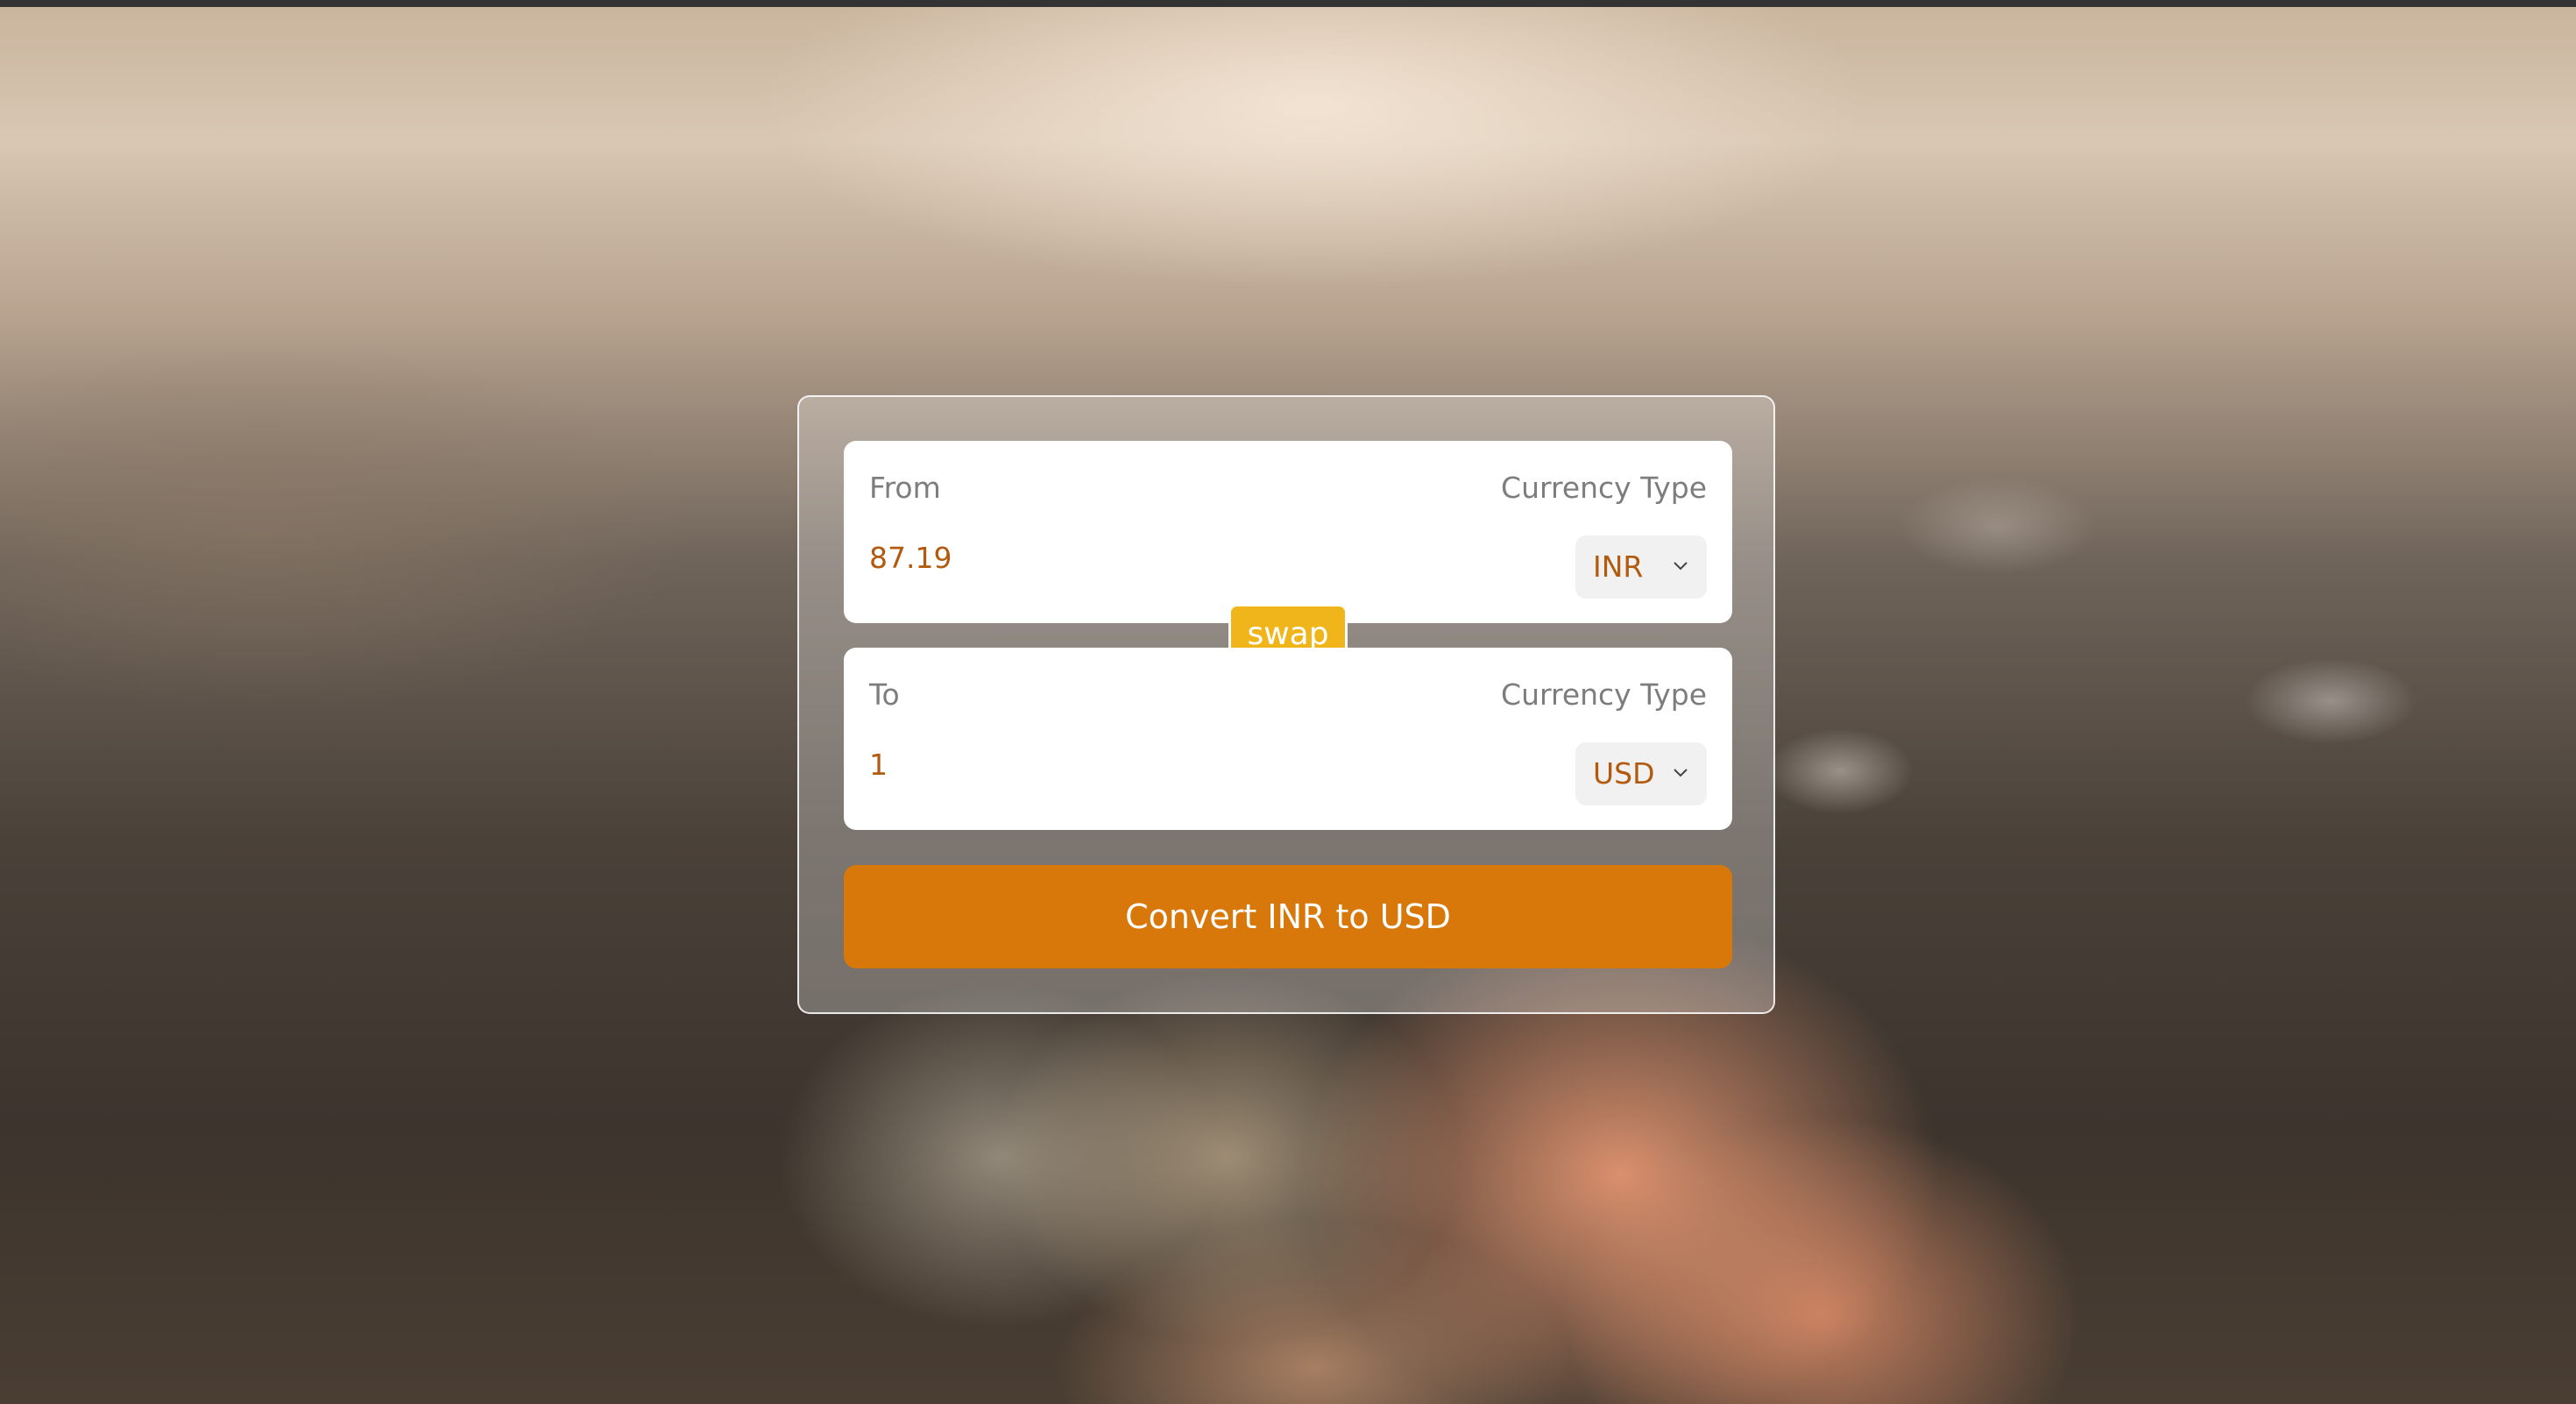 The width and height of the screenshot is (2576, 1404). What do you see at coordinates (1288, 739) in the screenshot?
I see `to-panel: To Currency Type USD` at bounding box center [1288, 739].